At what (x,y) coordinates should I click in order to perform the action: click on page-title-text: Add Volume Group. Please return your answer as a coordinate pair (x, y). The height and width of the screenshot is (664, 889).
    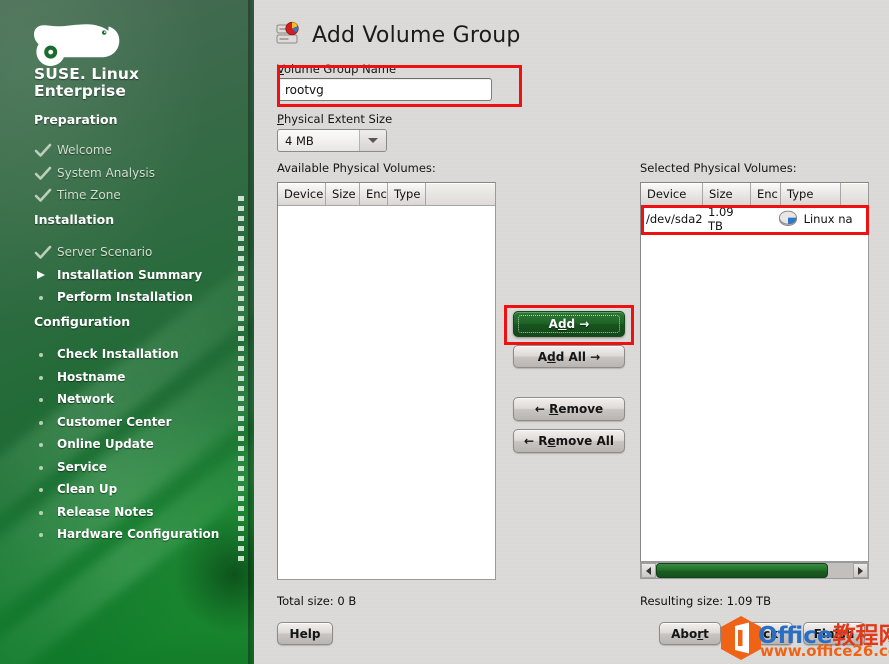
    Looking at the image, I should click on (416, 35).